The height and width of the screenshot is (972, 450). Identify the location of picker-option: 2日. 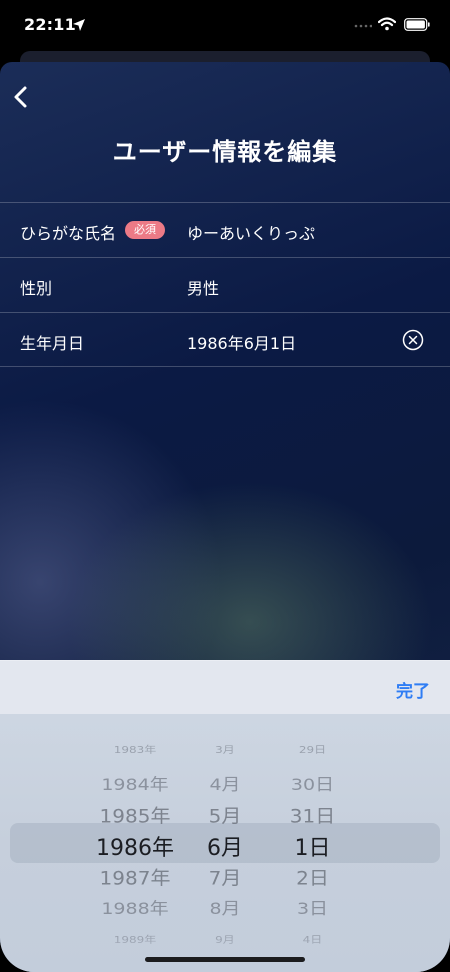
(312, 876).